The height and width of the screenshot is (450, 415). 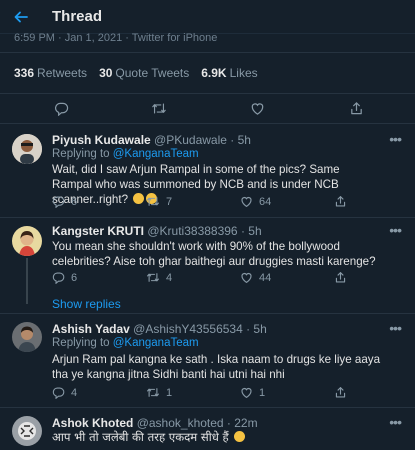 What do you see at coordinates (27, 281) in the screenshot?
I see `thread-line` at bounding box center [27, 281].